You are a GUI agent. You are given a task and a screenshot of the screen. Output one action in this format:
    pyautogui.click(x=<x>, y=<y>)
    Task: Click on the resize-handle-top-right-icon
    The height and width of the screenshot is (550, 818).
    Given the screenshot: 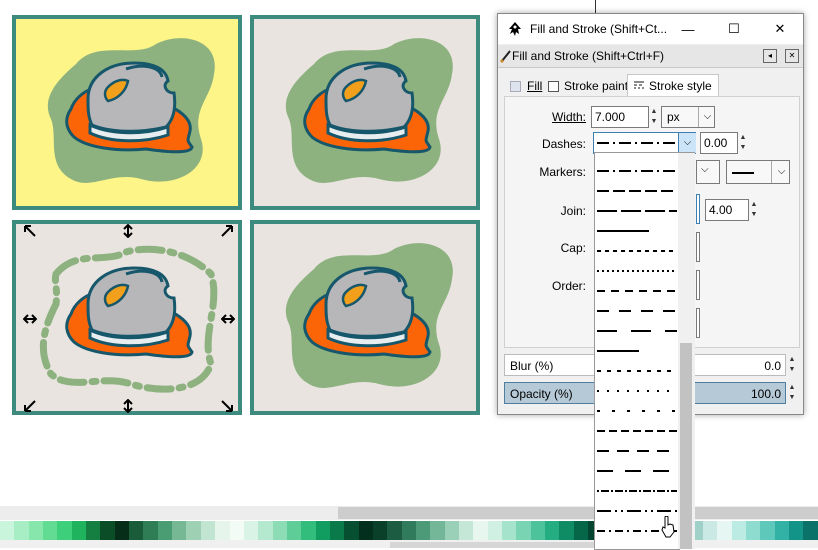 What is the action you would take?
    pyautogui.click(x=227, y=231)
    